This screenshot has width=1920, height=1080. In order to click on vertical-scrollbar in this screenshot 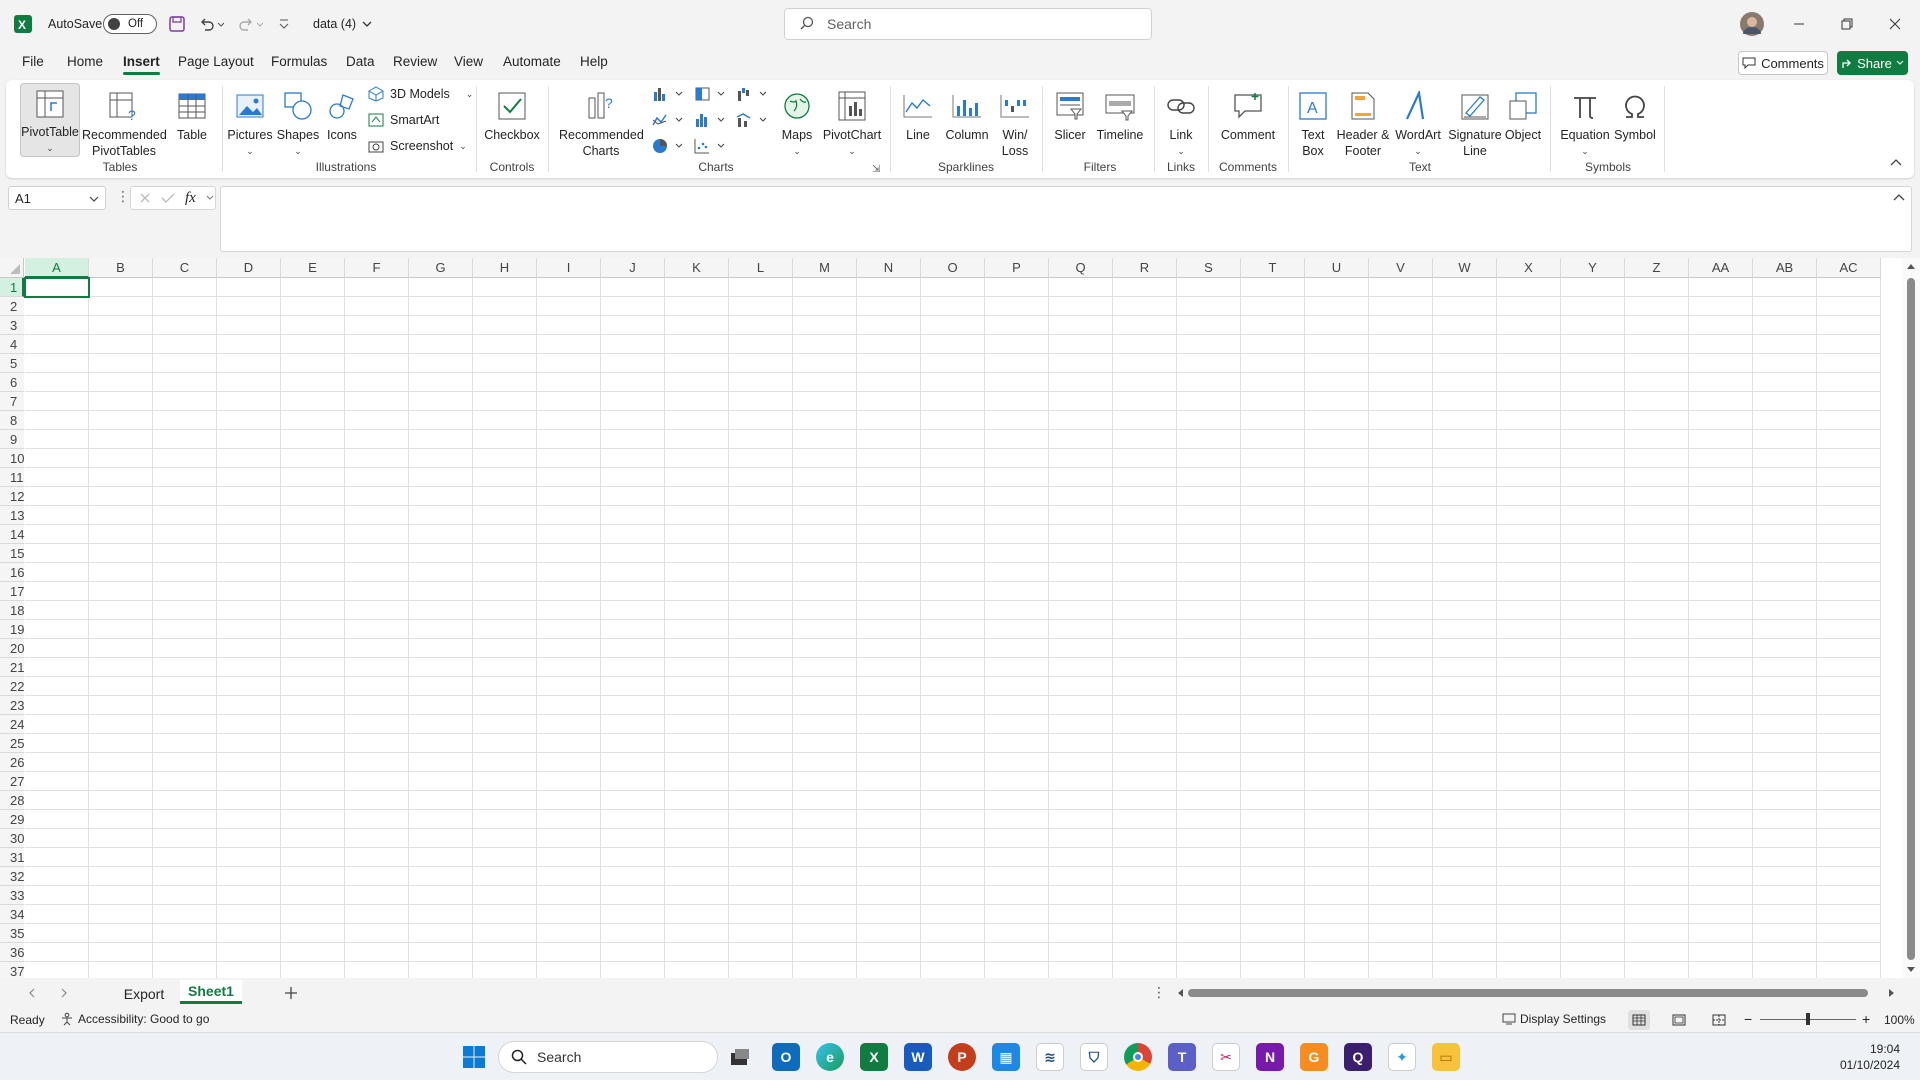, I will do `click(1911, 618)`.